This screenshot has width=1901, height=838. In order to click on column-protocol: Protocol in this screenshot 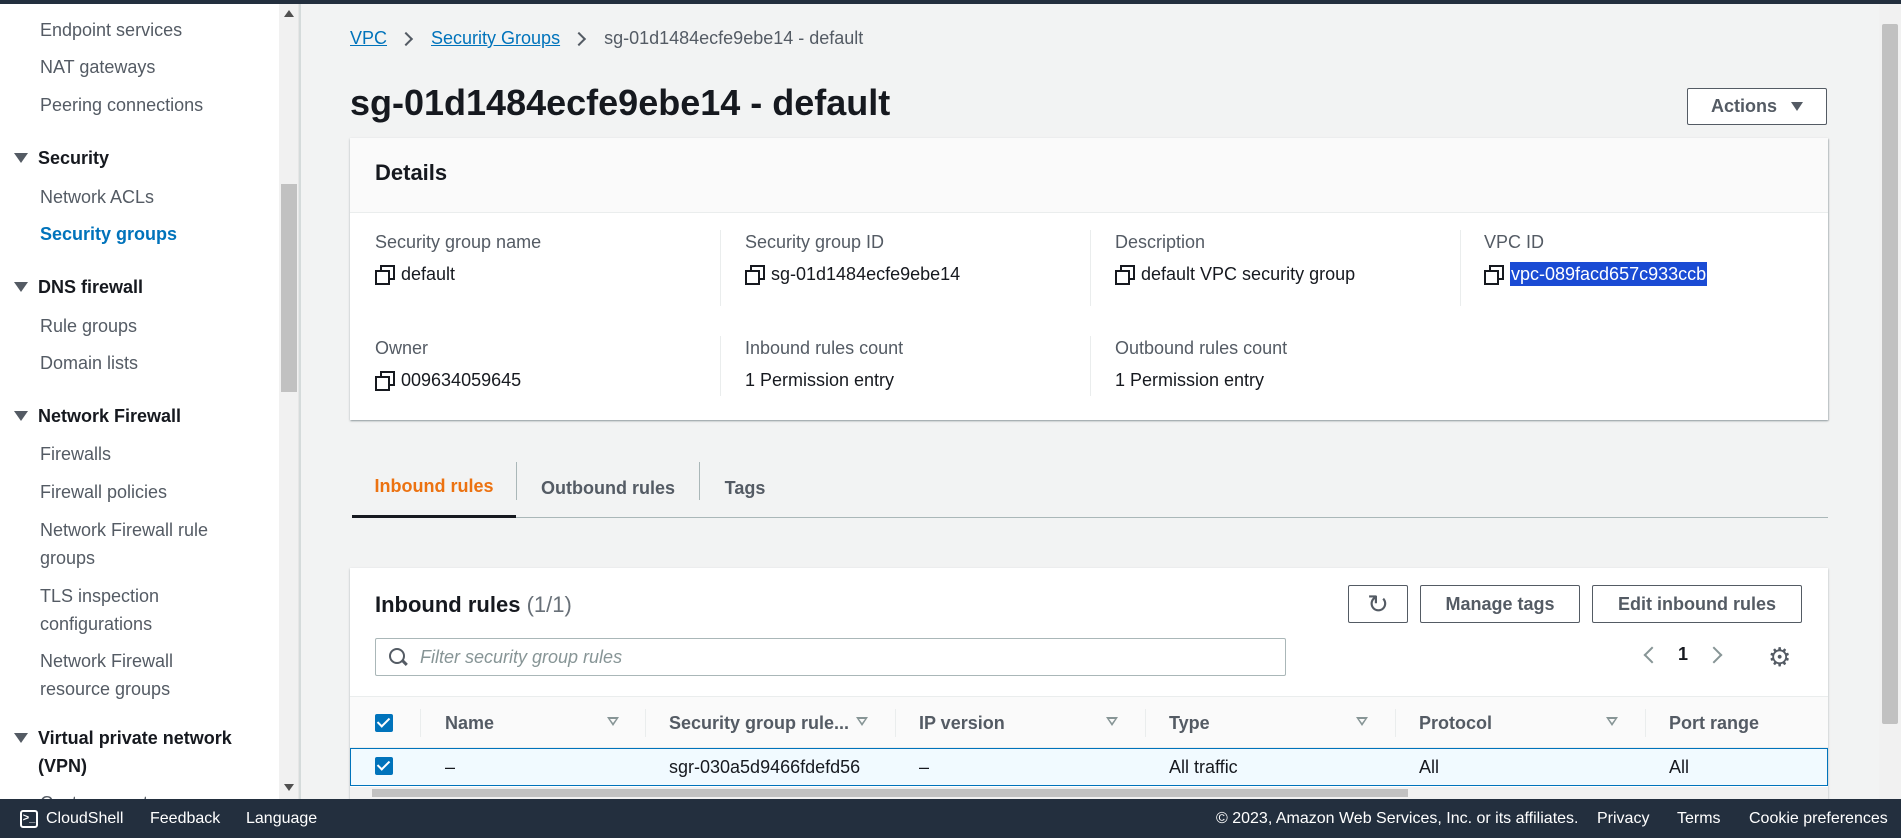, I will do `click(1455, 723)`.